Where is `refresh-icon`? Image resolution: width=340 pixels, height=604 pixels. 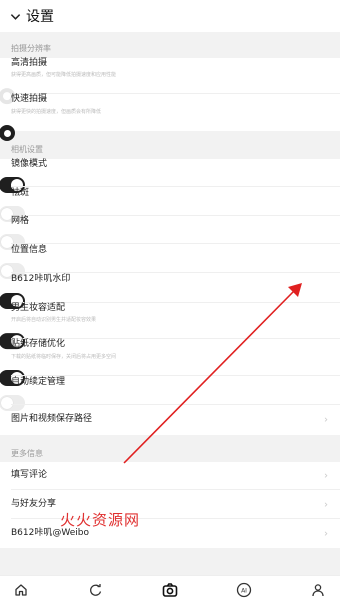
refresh-icon is located at coordinates (95, 590).